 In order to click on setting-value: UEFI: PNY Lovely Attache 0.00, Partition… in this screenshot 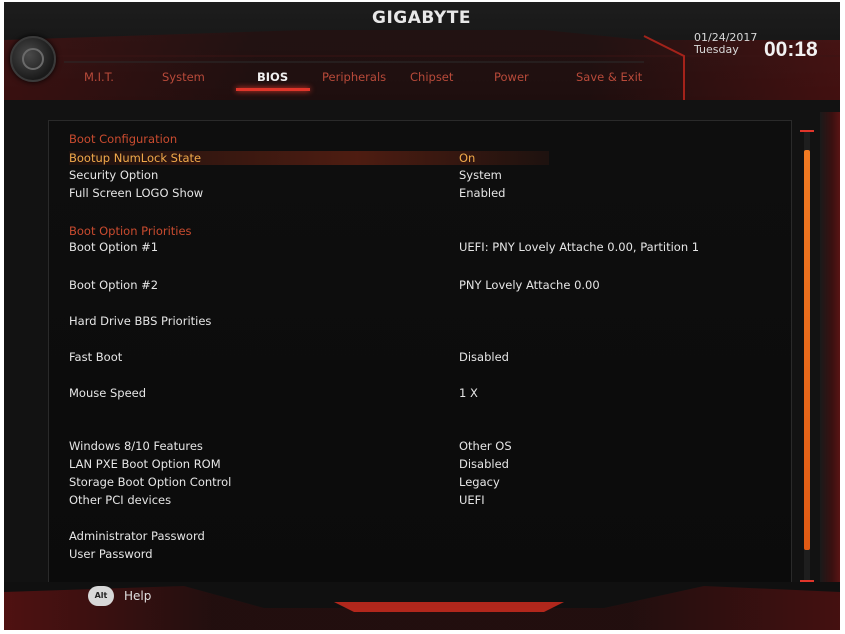, I will do `click(579, 247)`.